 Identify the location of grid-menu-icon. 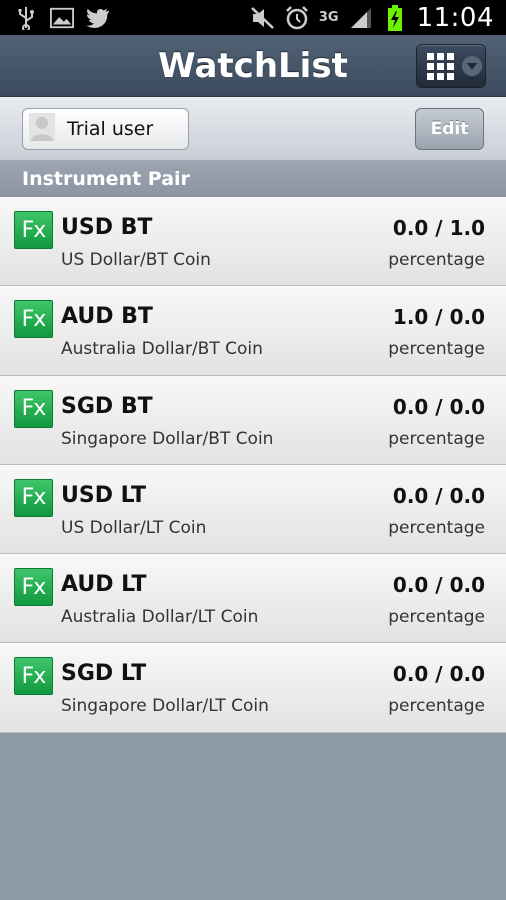
(440, 66).